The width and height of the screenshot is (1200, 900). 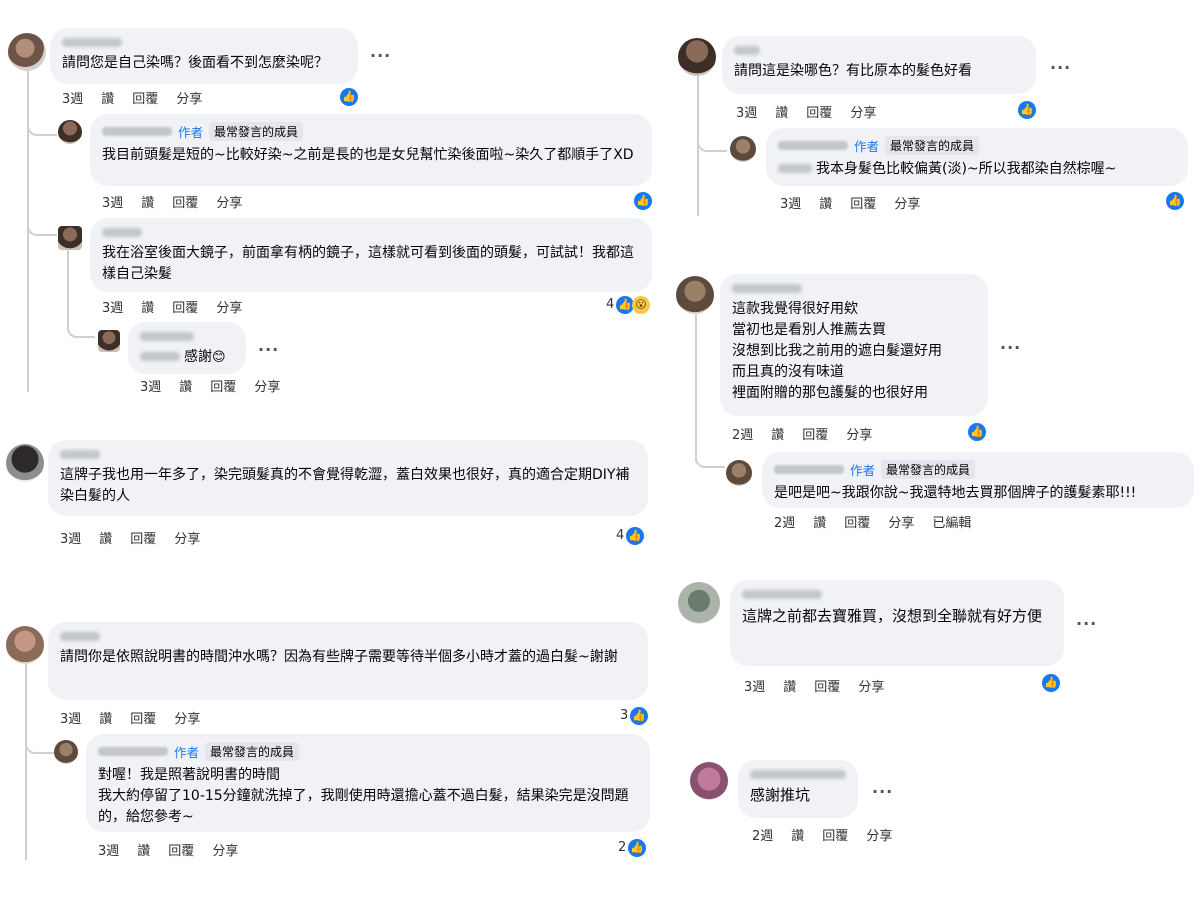 I want to click on wow-emoji-icon: 😮, so click(x=641, y=305).